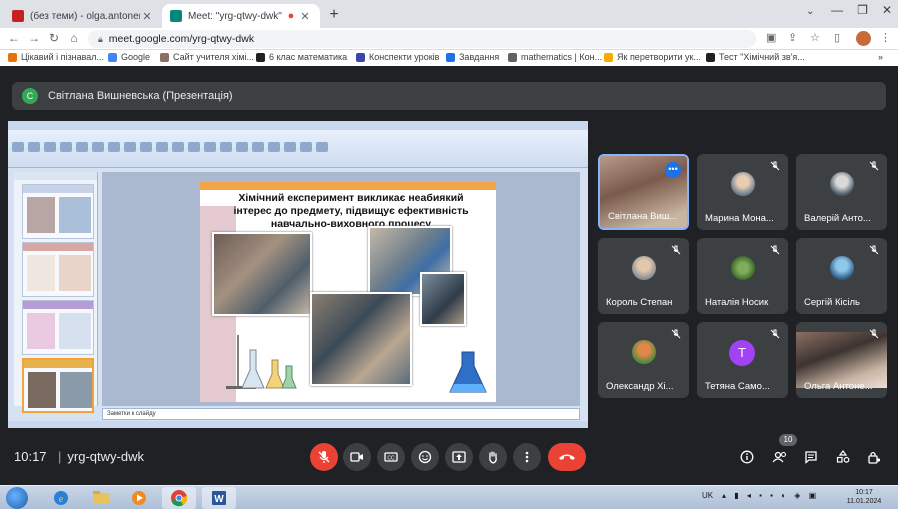  I want to click on address-bar: 🔒︎ meet.google.com/yrg-qtwy-dwk, so click(422, 39).